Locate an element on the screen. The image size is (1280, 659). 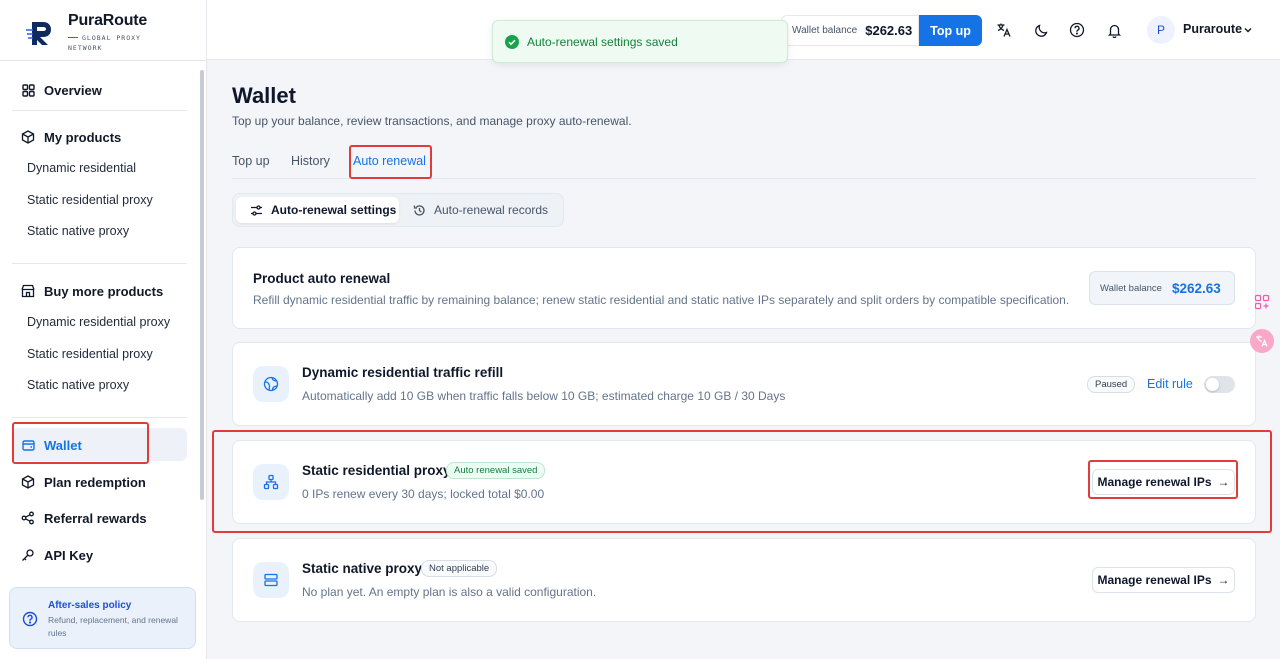
success-toast: Auto-renewal settings saved is located at coordinates (640, 41).